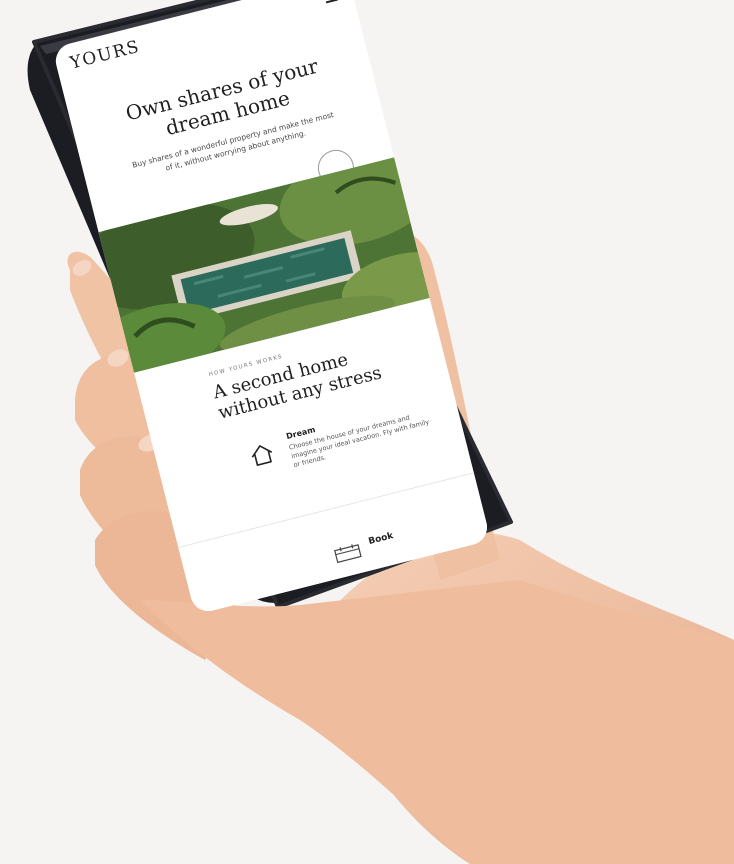 This screenshot has height=864, width=734. Describe the element at coordinates (105, 55) in the screenshot. I see `yours-logo: YOURS` at that location.